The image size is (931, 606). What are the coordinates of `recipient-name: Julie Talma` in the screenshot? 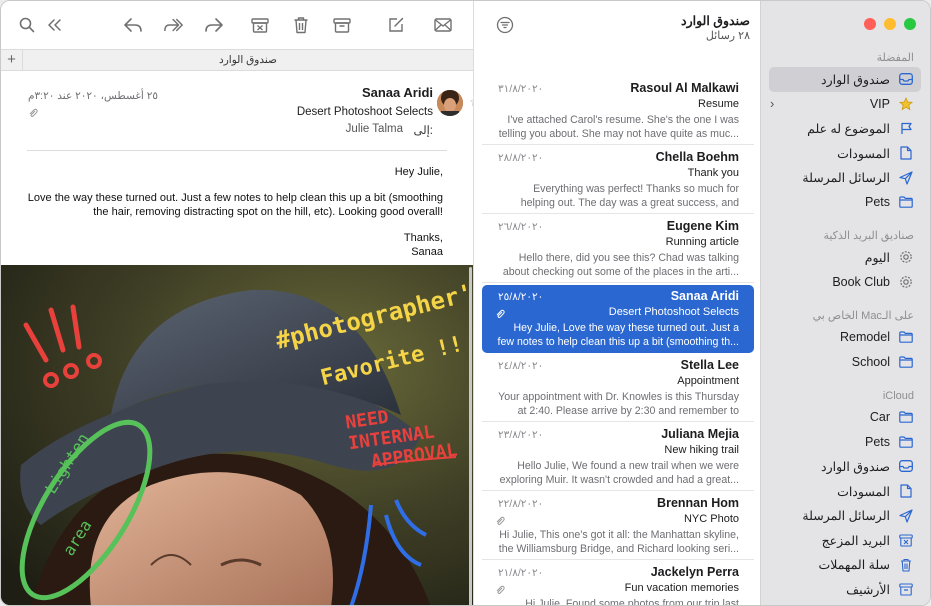 It's located at (374, 129).